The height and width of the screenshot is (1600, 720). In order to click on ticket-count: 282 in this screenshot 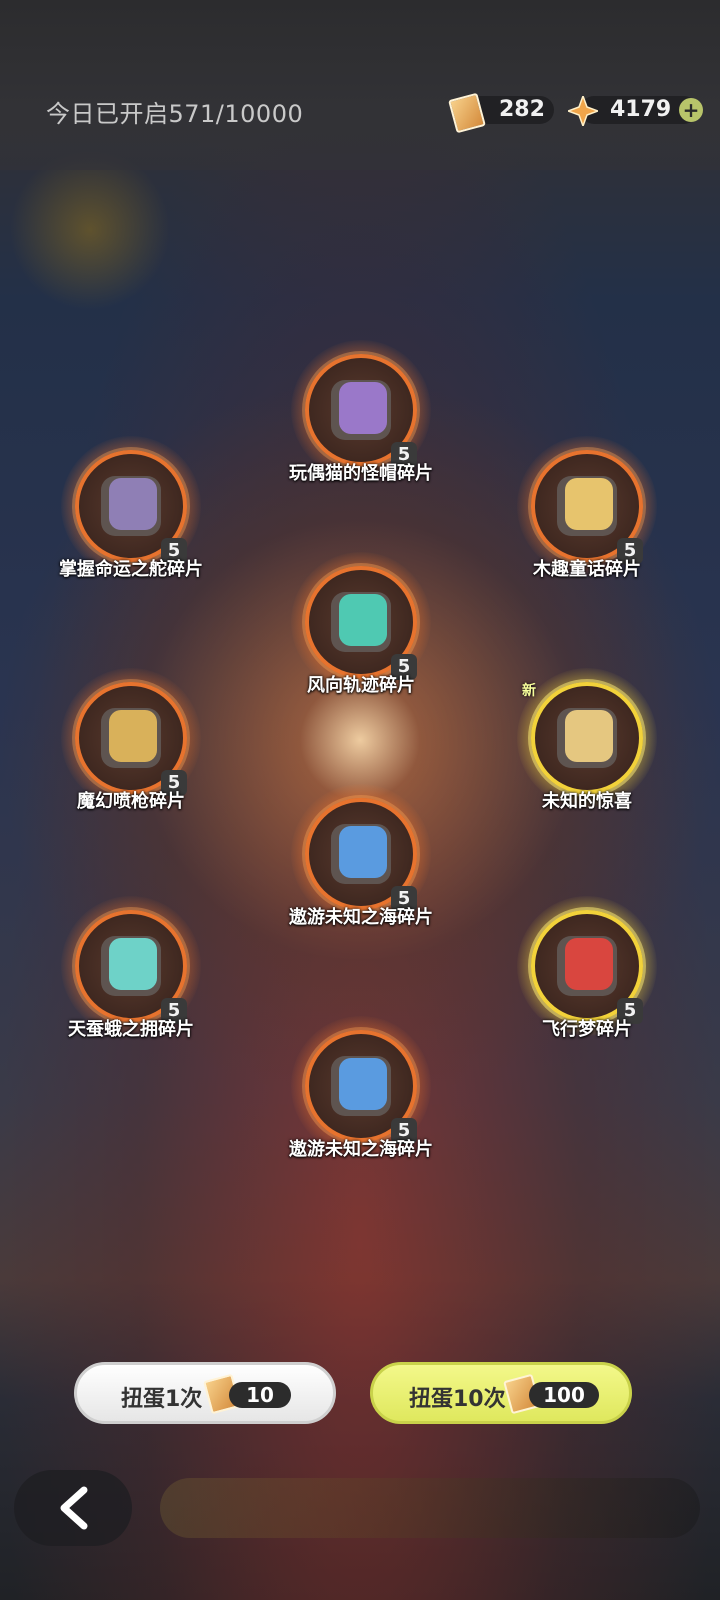, I will do `click(522, 109)`.